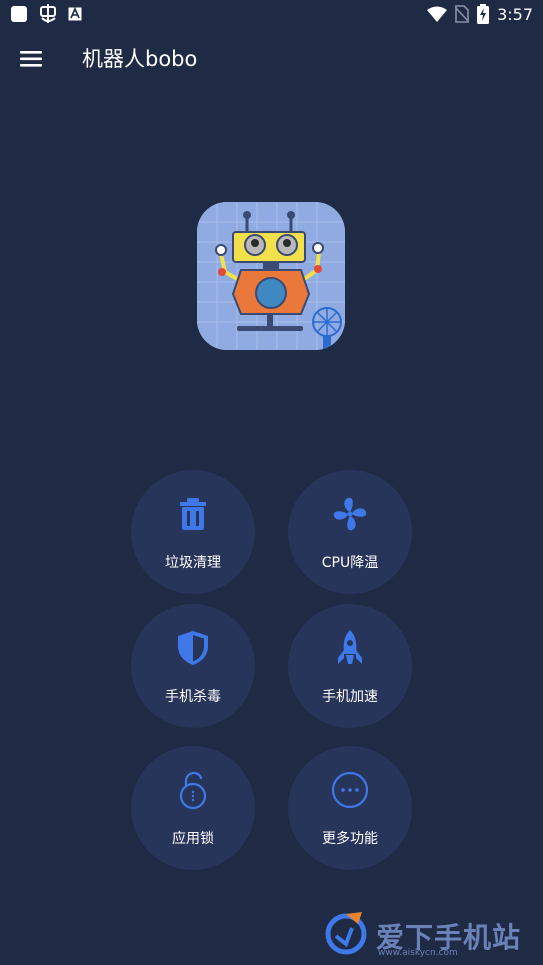 The image size is (543, 965). I want to click on notification-square-icon, so click(19, 14).